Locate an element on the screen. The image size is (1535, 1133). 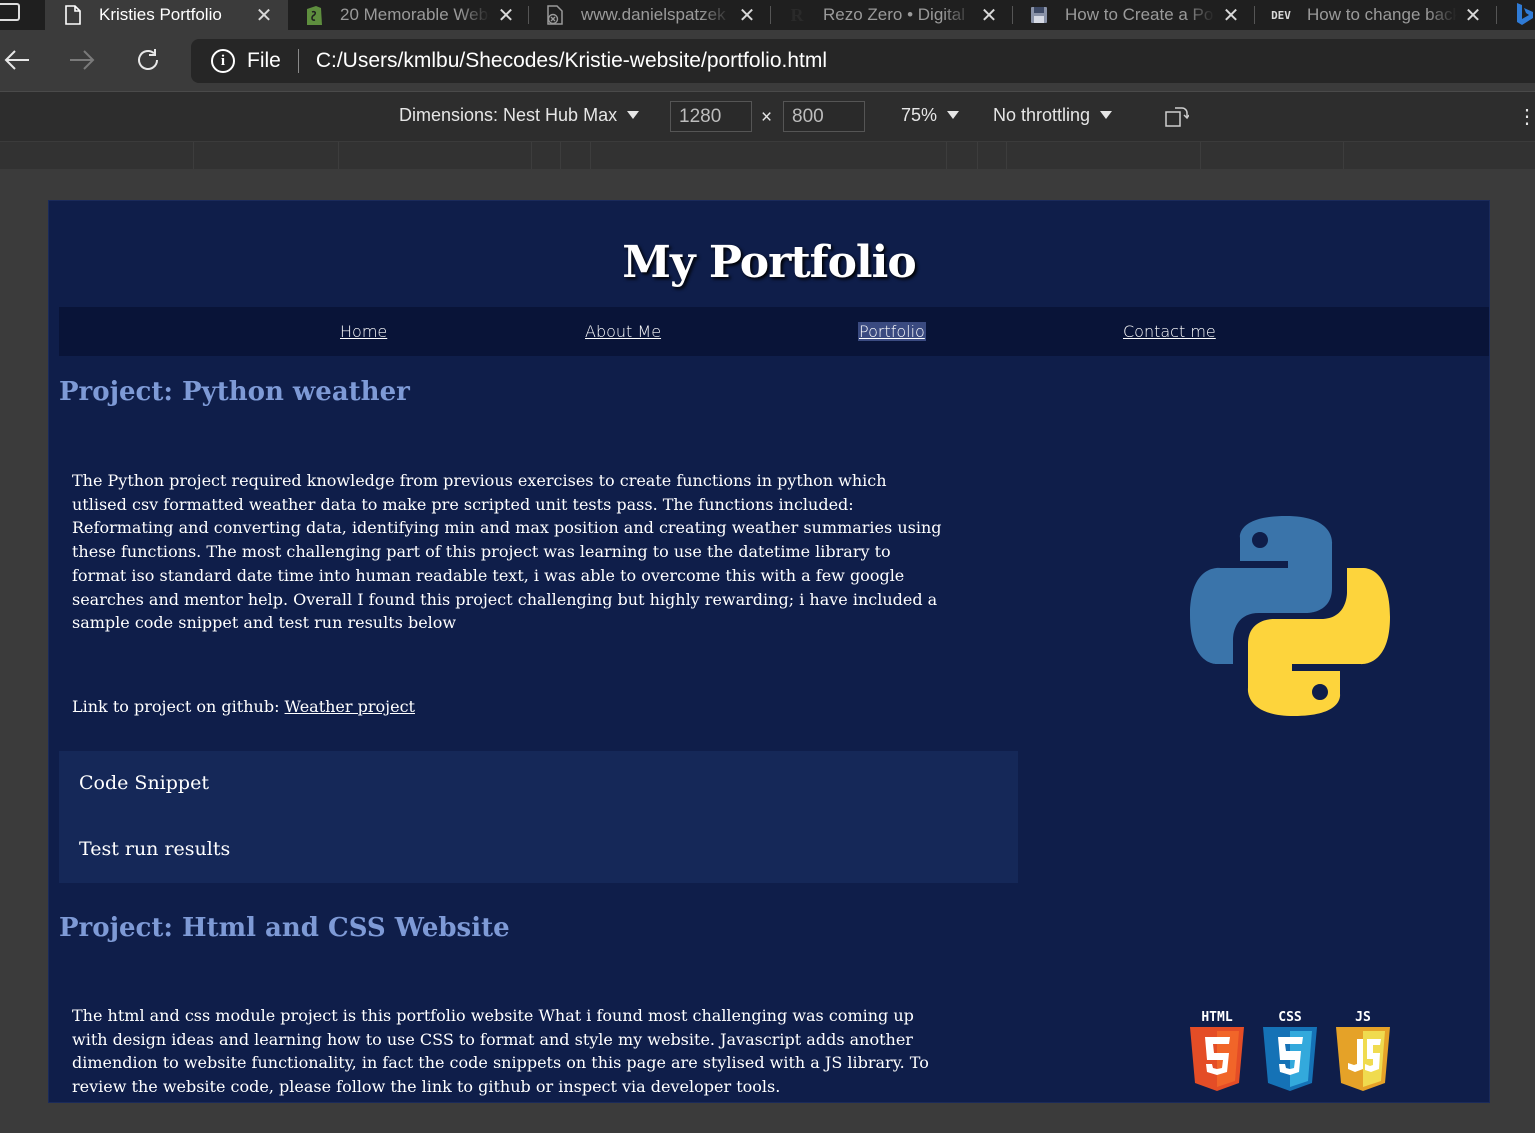
dimensions-select: Dimensions: Nest Hub Max is located at coordinates (519, 115).